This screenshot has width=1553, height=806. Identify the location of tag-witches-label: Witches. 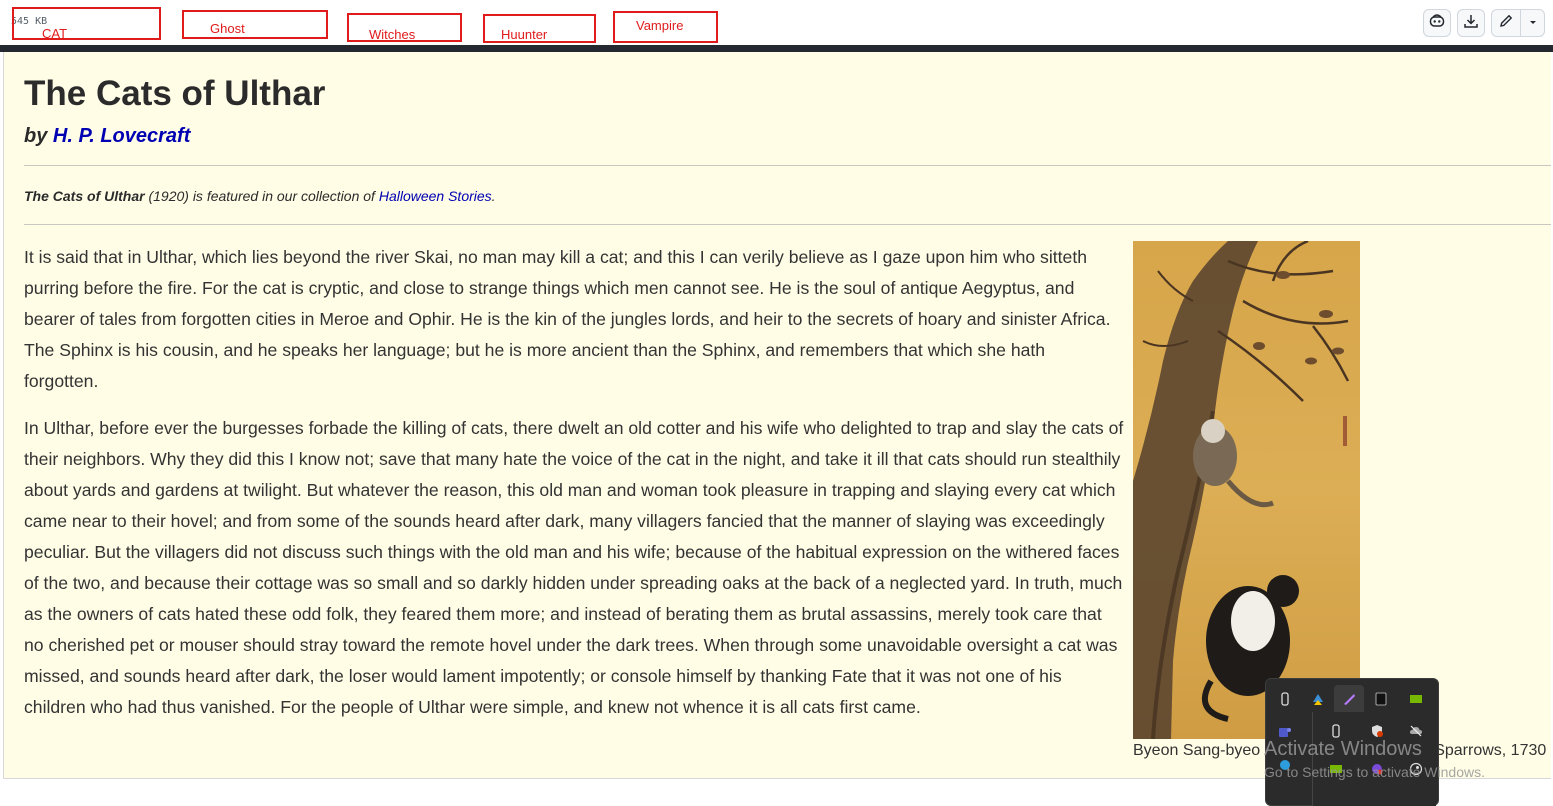
(392, 34).